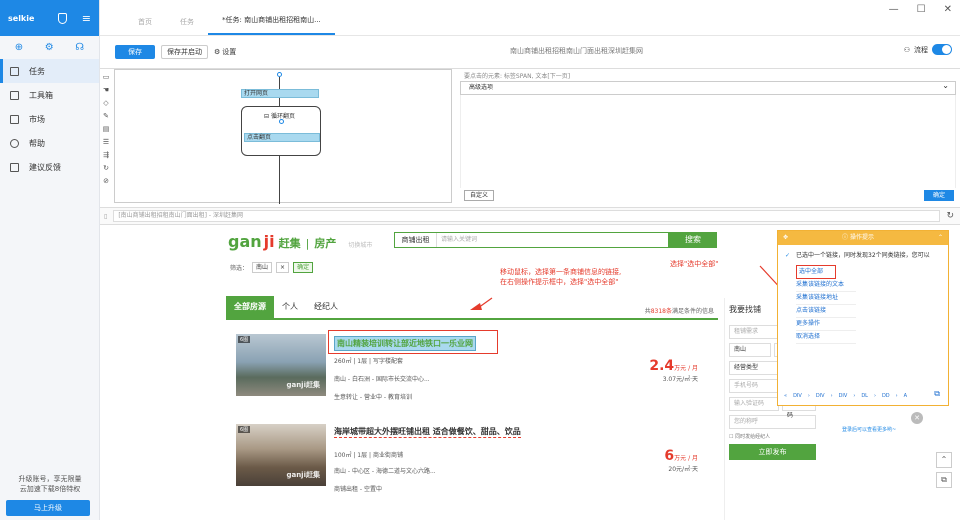 The height and width of the screenshot is (520, 960). Describe the element at coordinates (826, 337) in the screenshot. I see `cancel-selection-option: 取消选择` at that location.